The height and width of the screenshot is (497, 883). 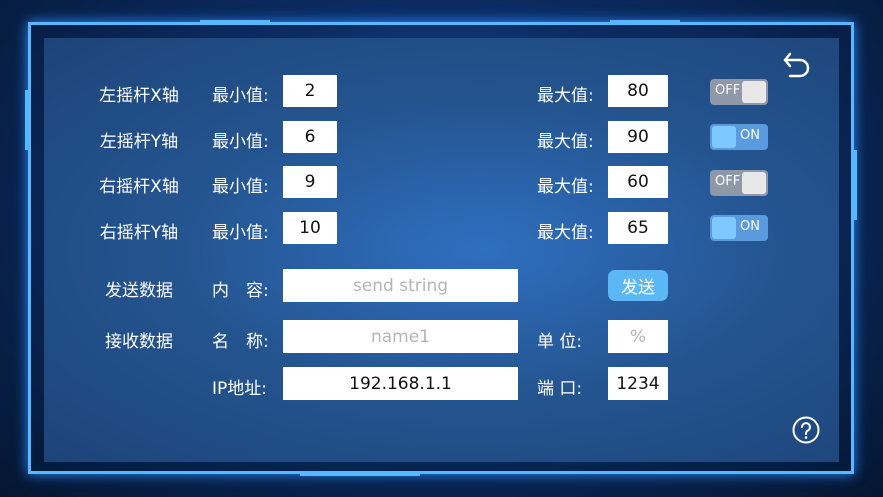 What do you see at coordinates (310, 137) in the screenshot?
I see `min-input-left-stick-y: 6` at bounding box center [310, 137].